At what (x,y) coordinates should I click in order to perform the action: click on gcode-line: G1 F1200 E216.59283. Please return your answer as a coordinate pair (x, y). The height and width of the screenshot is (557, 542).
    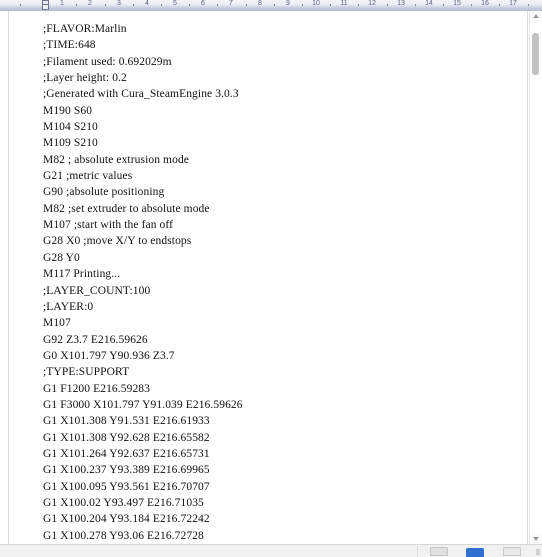
    Looking at the image, I should click on (97, 388).